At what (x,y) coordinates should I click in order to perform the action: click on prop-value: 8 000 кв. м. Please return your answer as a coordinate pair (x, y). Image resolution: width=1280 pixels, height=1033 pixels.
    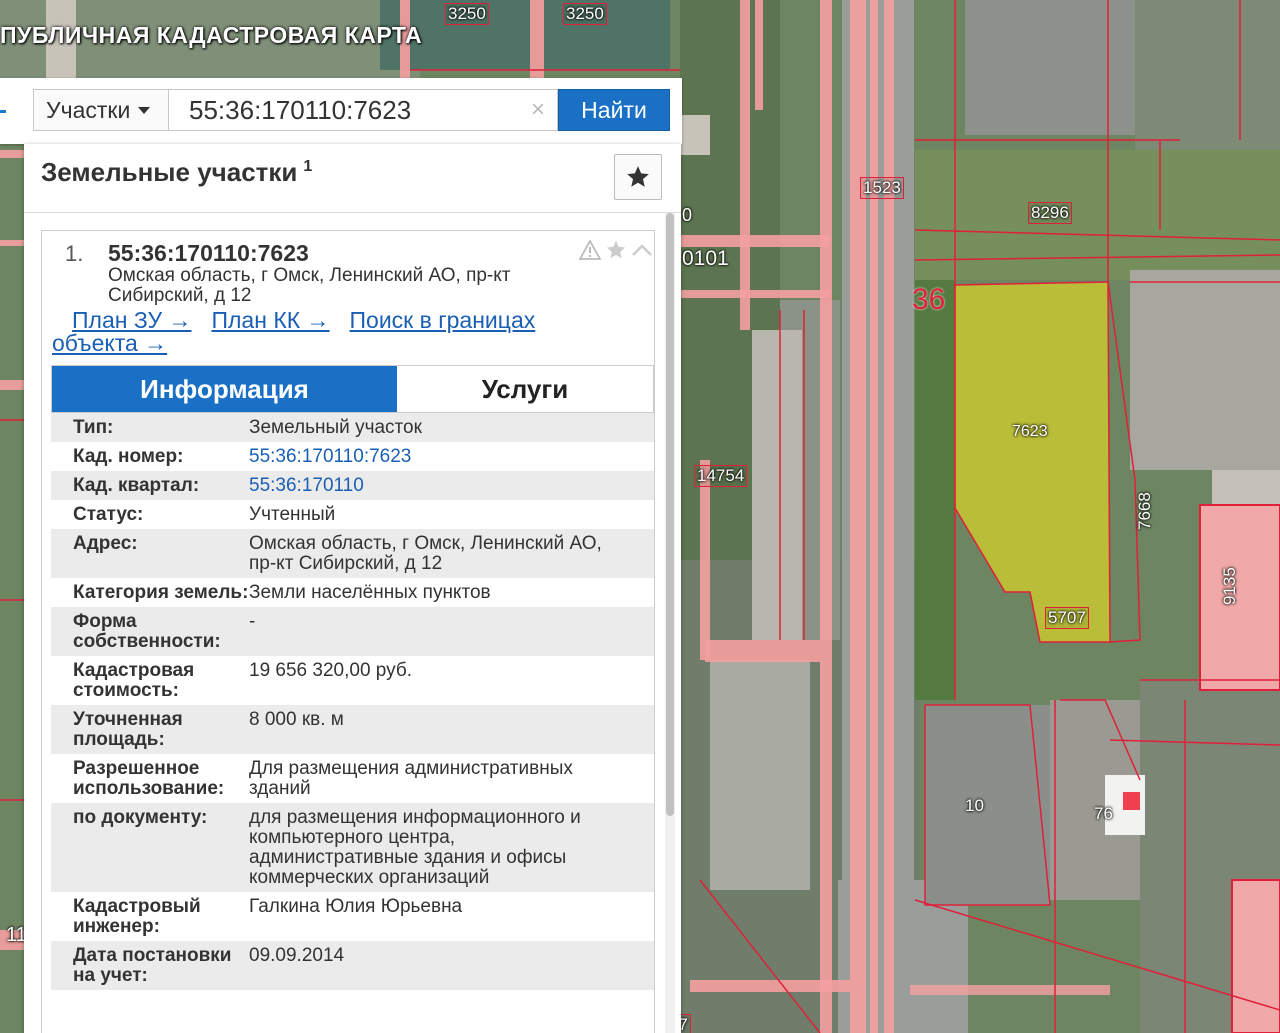
    Looking at the image, I should click on (296, 719).